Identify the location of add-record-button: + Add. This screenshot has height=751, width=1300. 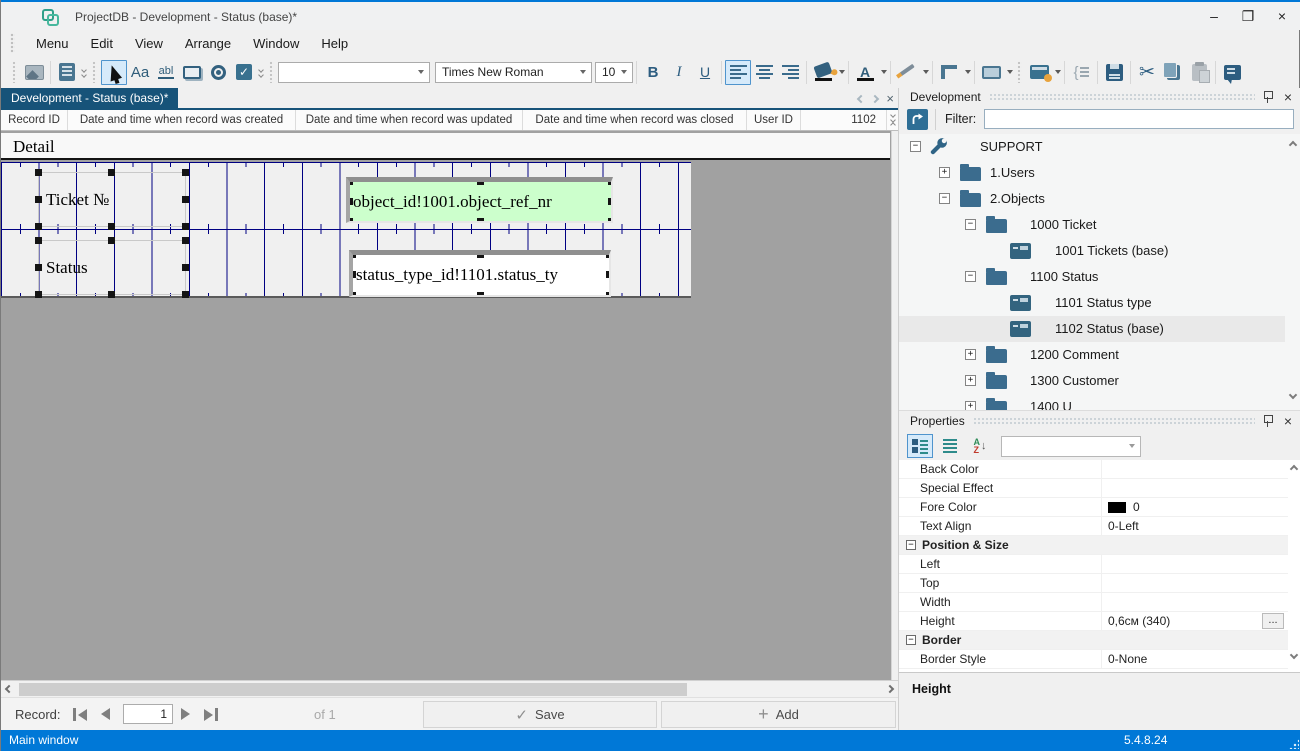
(778, 714).